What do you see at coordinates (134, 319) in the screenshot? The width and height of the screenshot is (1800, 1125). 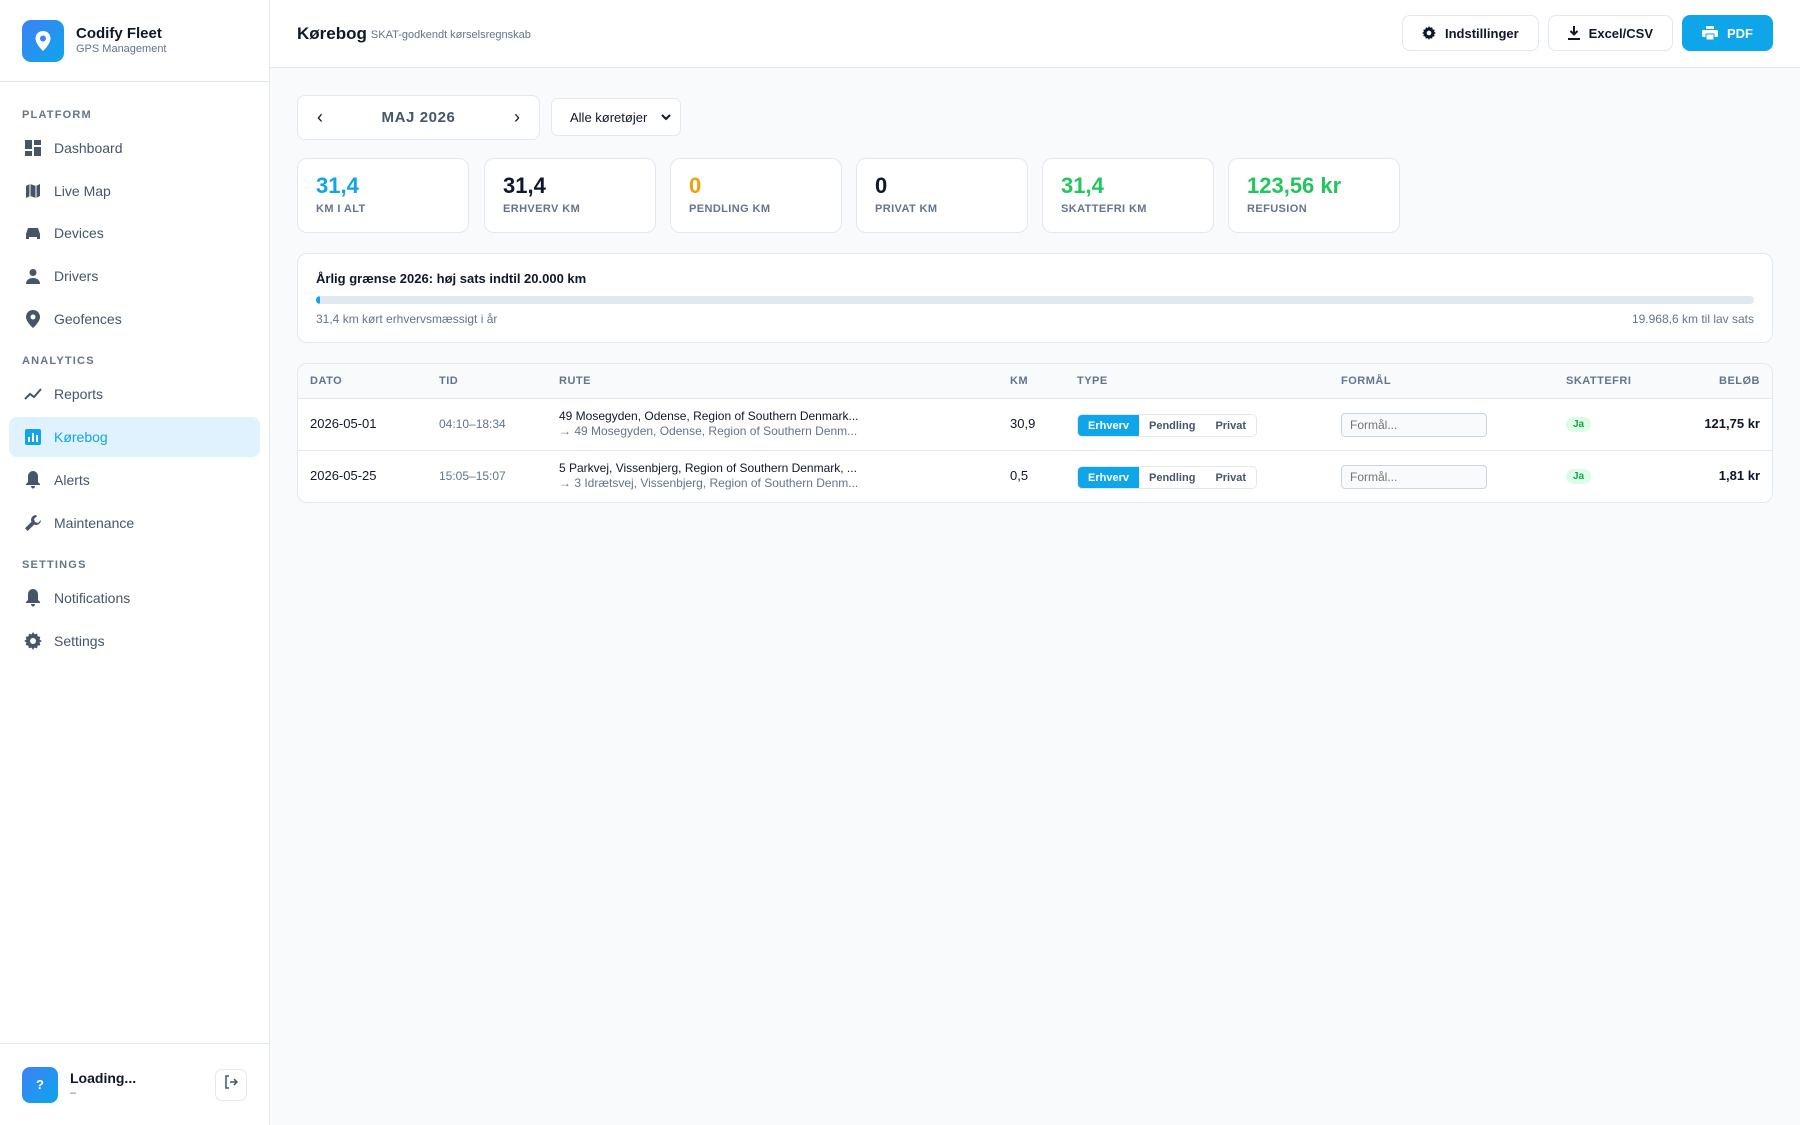 I see `sidebar-item-geofences: Geofences` at bounding box center [134, 319].